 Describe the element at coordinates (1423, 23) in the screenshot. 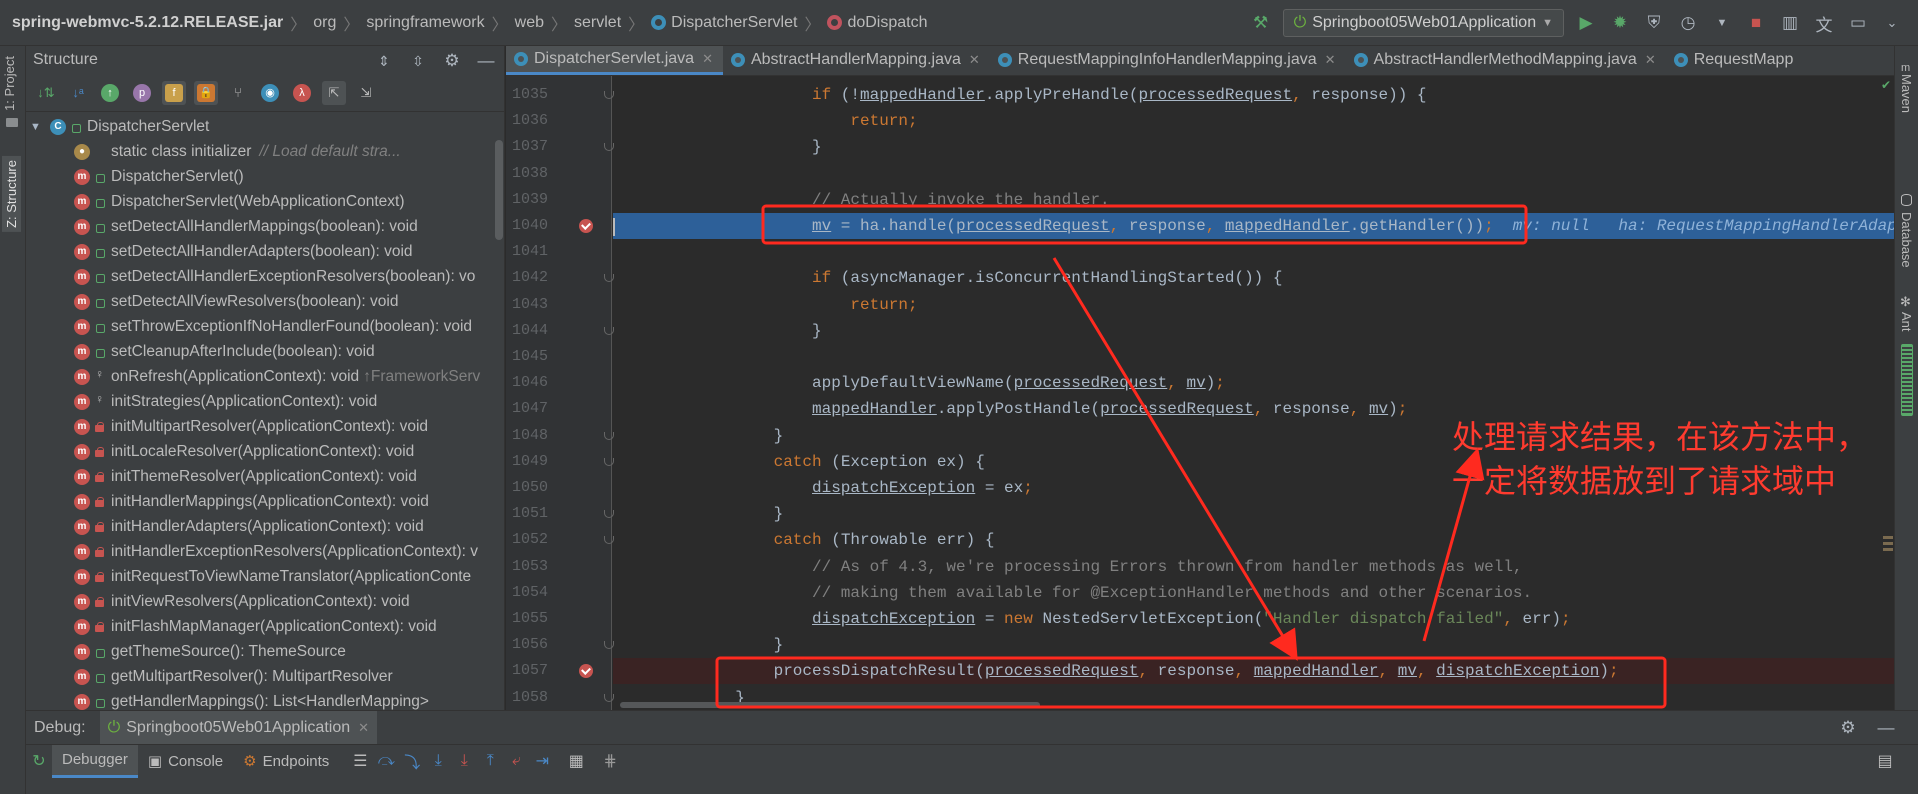

I see `run-configuration-select: ⏻ Springboot05Web01Application ▼` at that location.